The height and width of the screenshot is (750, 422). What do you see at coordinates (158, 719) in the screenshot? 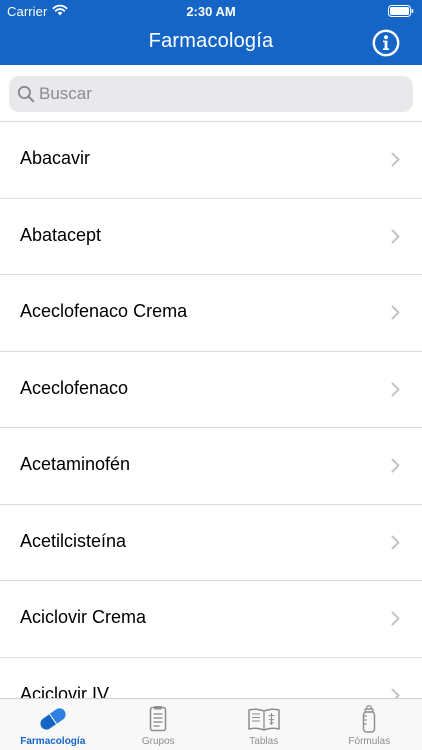
I see `clipboard-icon` at bounding box center [158, 719].